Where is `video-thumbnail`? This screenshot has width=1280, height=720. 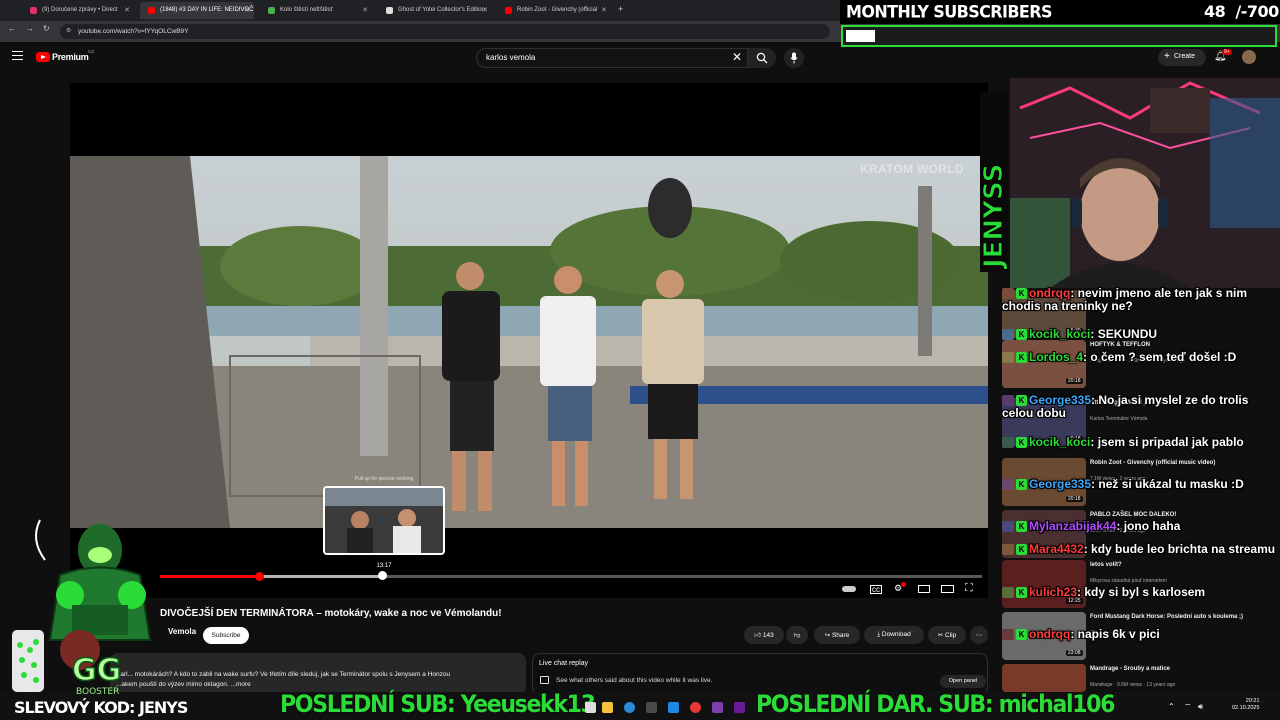
video-thumbnail is located at coordinates (1044, 678).